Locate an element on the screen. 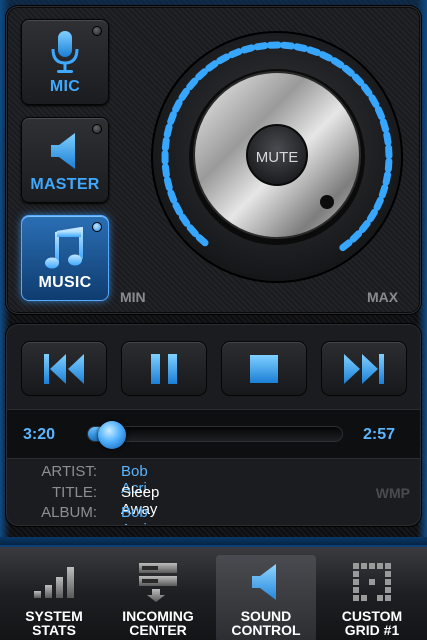 This screenshot has height=640, width=427. tab-sound-control: SOUND CONTROL is located at coordinates (266, 597).